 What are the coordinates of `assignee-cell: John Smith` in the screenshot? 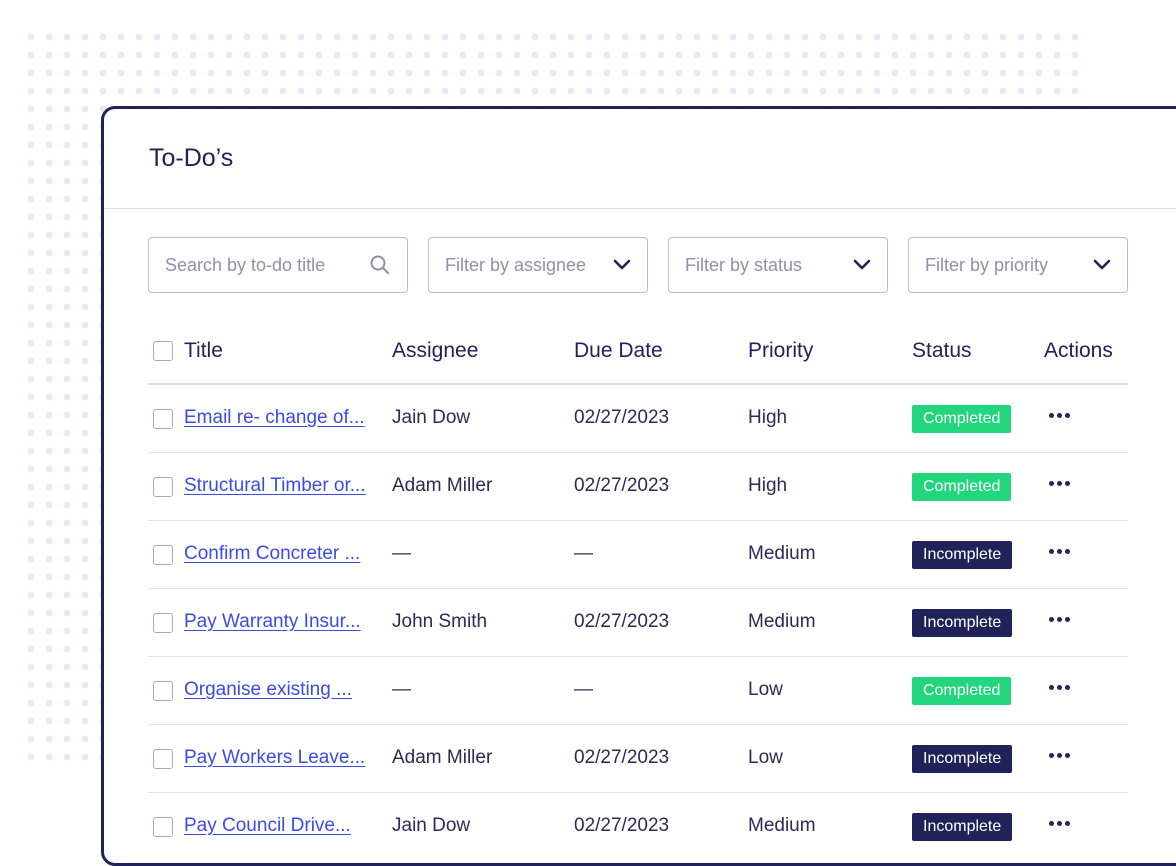 It's located at (440, 621).